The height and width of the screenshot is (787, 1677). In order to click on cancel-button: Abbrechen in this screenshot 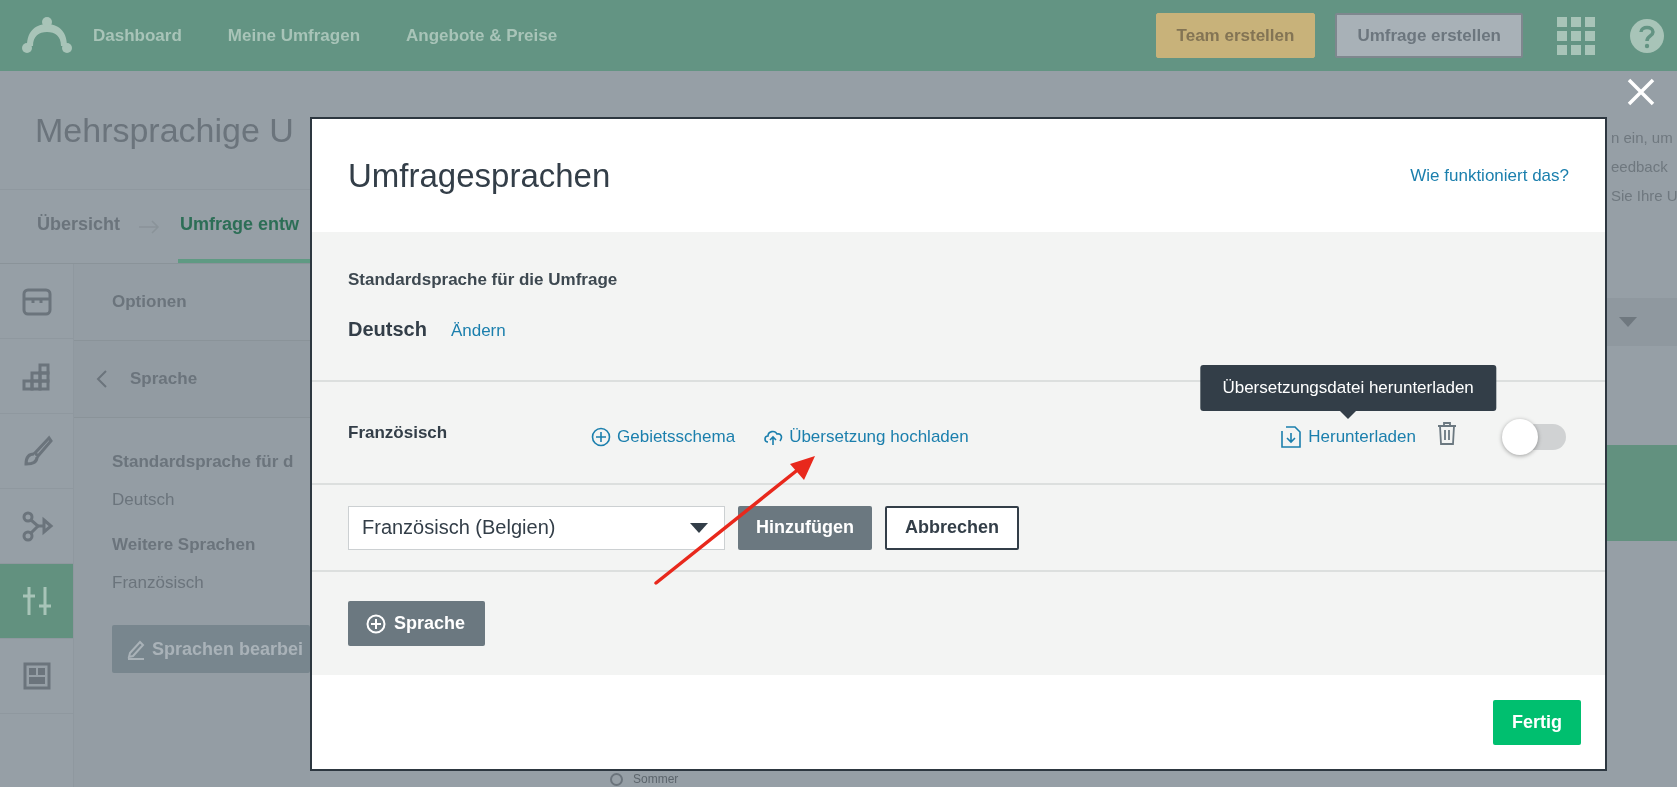, I will do `click(952, 527)`.